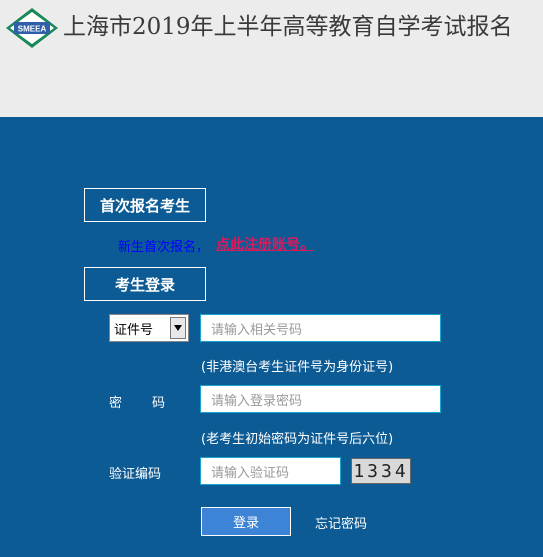 This screenshot has width=543, height=557. I want to click on id-type-selected: 证件号, so click(134, 330).